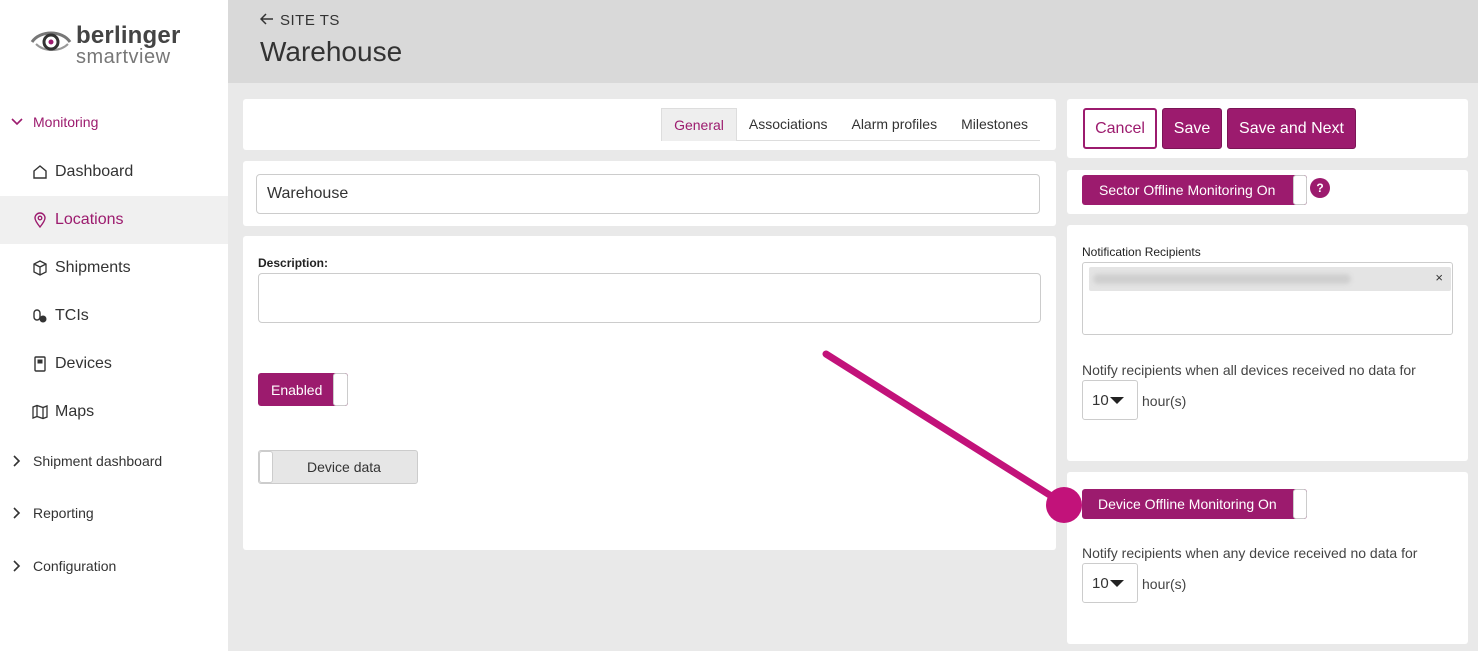  Describe the element at coordinates (344, 467) in the screenshot. I see `device-data-toggle-label: Device data` at that location.